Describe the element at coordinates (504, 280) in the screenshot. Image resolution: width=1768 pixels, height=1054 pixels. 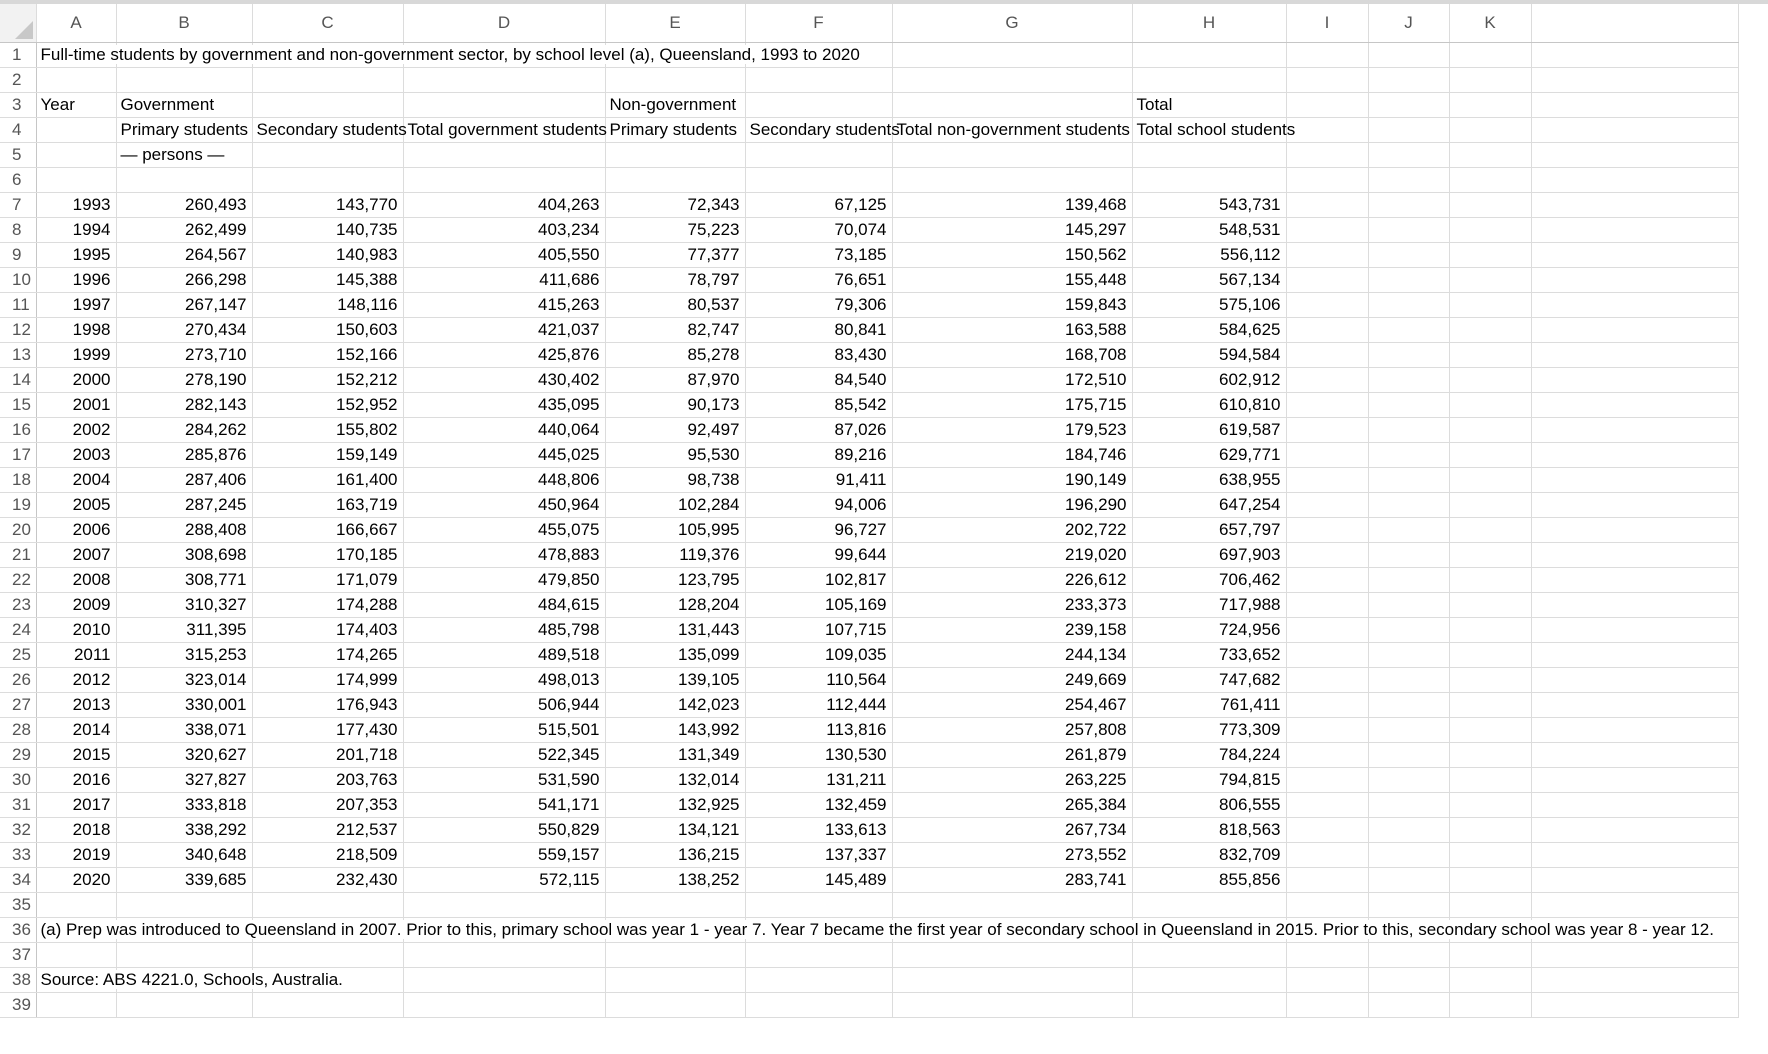
I see `gov-total-cell: 411,686` at that location.